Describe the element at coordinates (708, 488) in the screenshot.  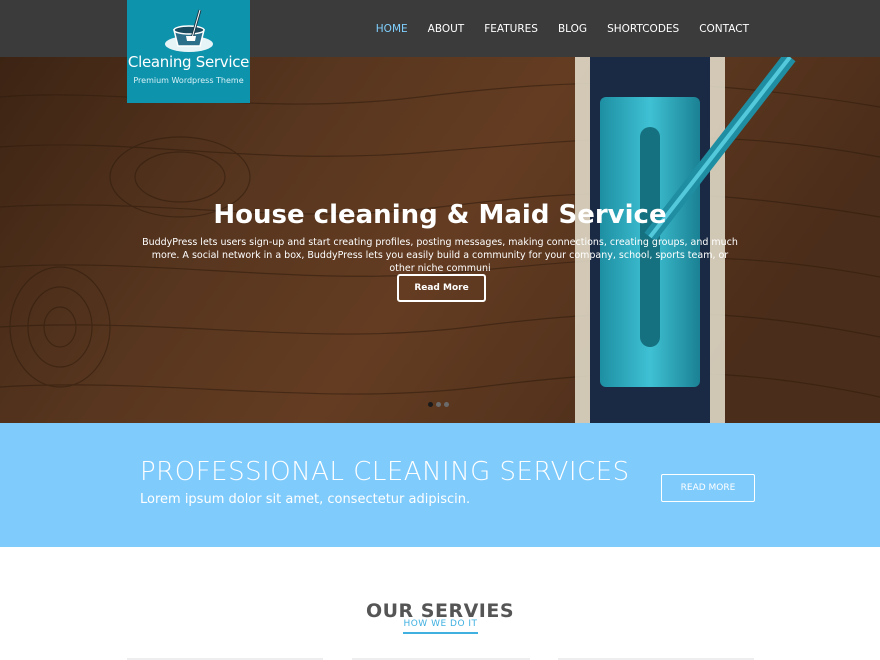
I see `cta-read-more-button: READ MORE` at that location.